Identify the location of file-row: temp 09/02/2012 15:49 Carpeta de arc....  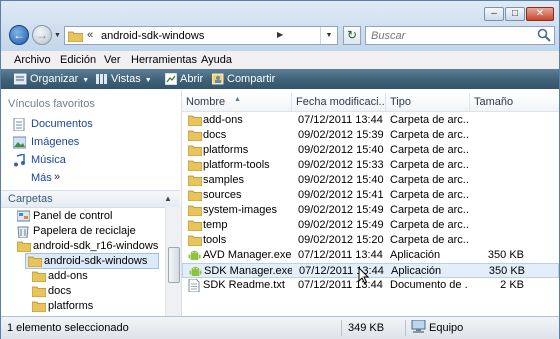
(370, 225).